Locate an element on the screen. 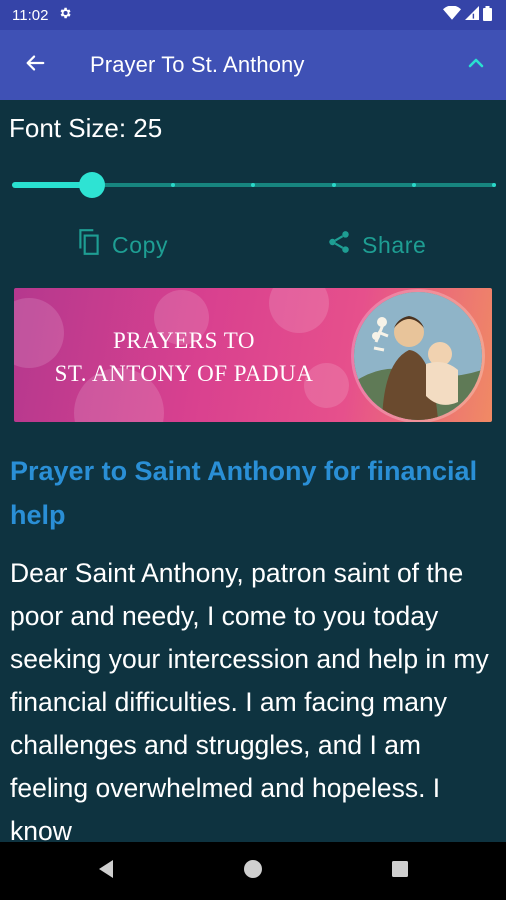 The image size is (506, 900). banner-line-2: ST. ANTONY OF PADUA is located at coordinates (184, 373).